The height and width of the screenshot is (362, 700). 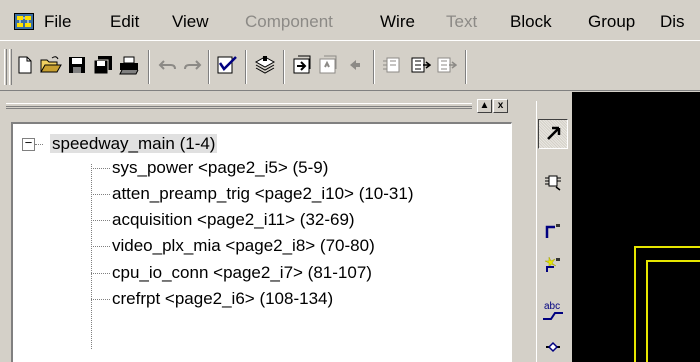 I want to click on push-icon, so click(x=302, y=65).